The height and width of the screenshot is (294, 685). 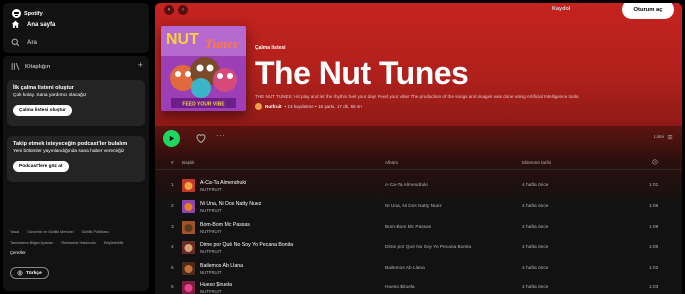 What do you see at coordinates (654, 206) in the screenshot?
I see `track-duration: 1:06` at bounding box center [654, 206].